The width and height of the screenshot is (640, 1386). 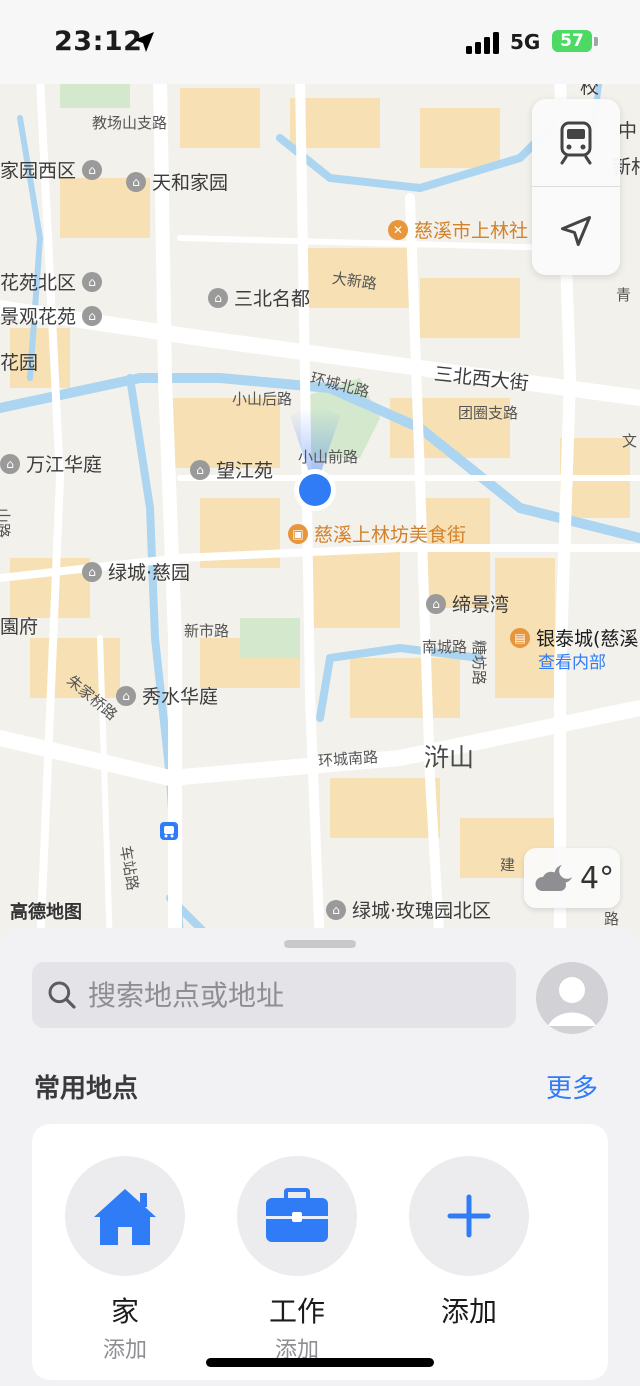 I want to click on road-label: 青, so click(x=624, y=295).